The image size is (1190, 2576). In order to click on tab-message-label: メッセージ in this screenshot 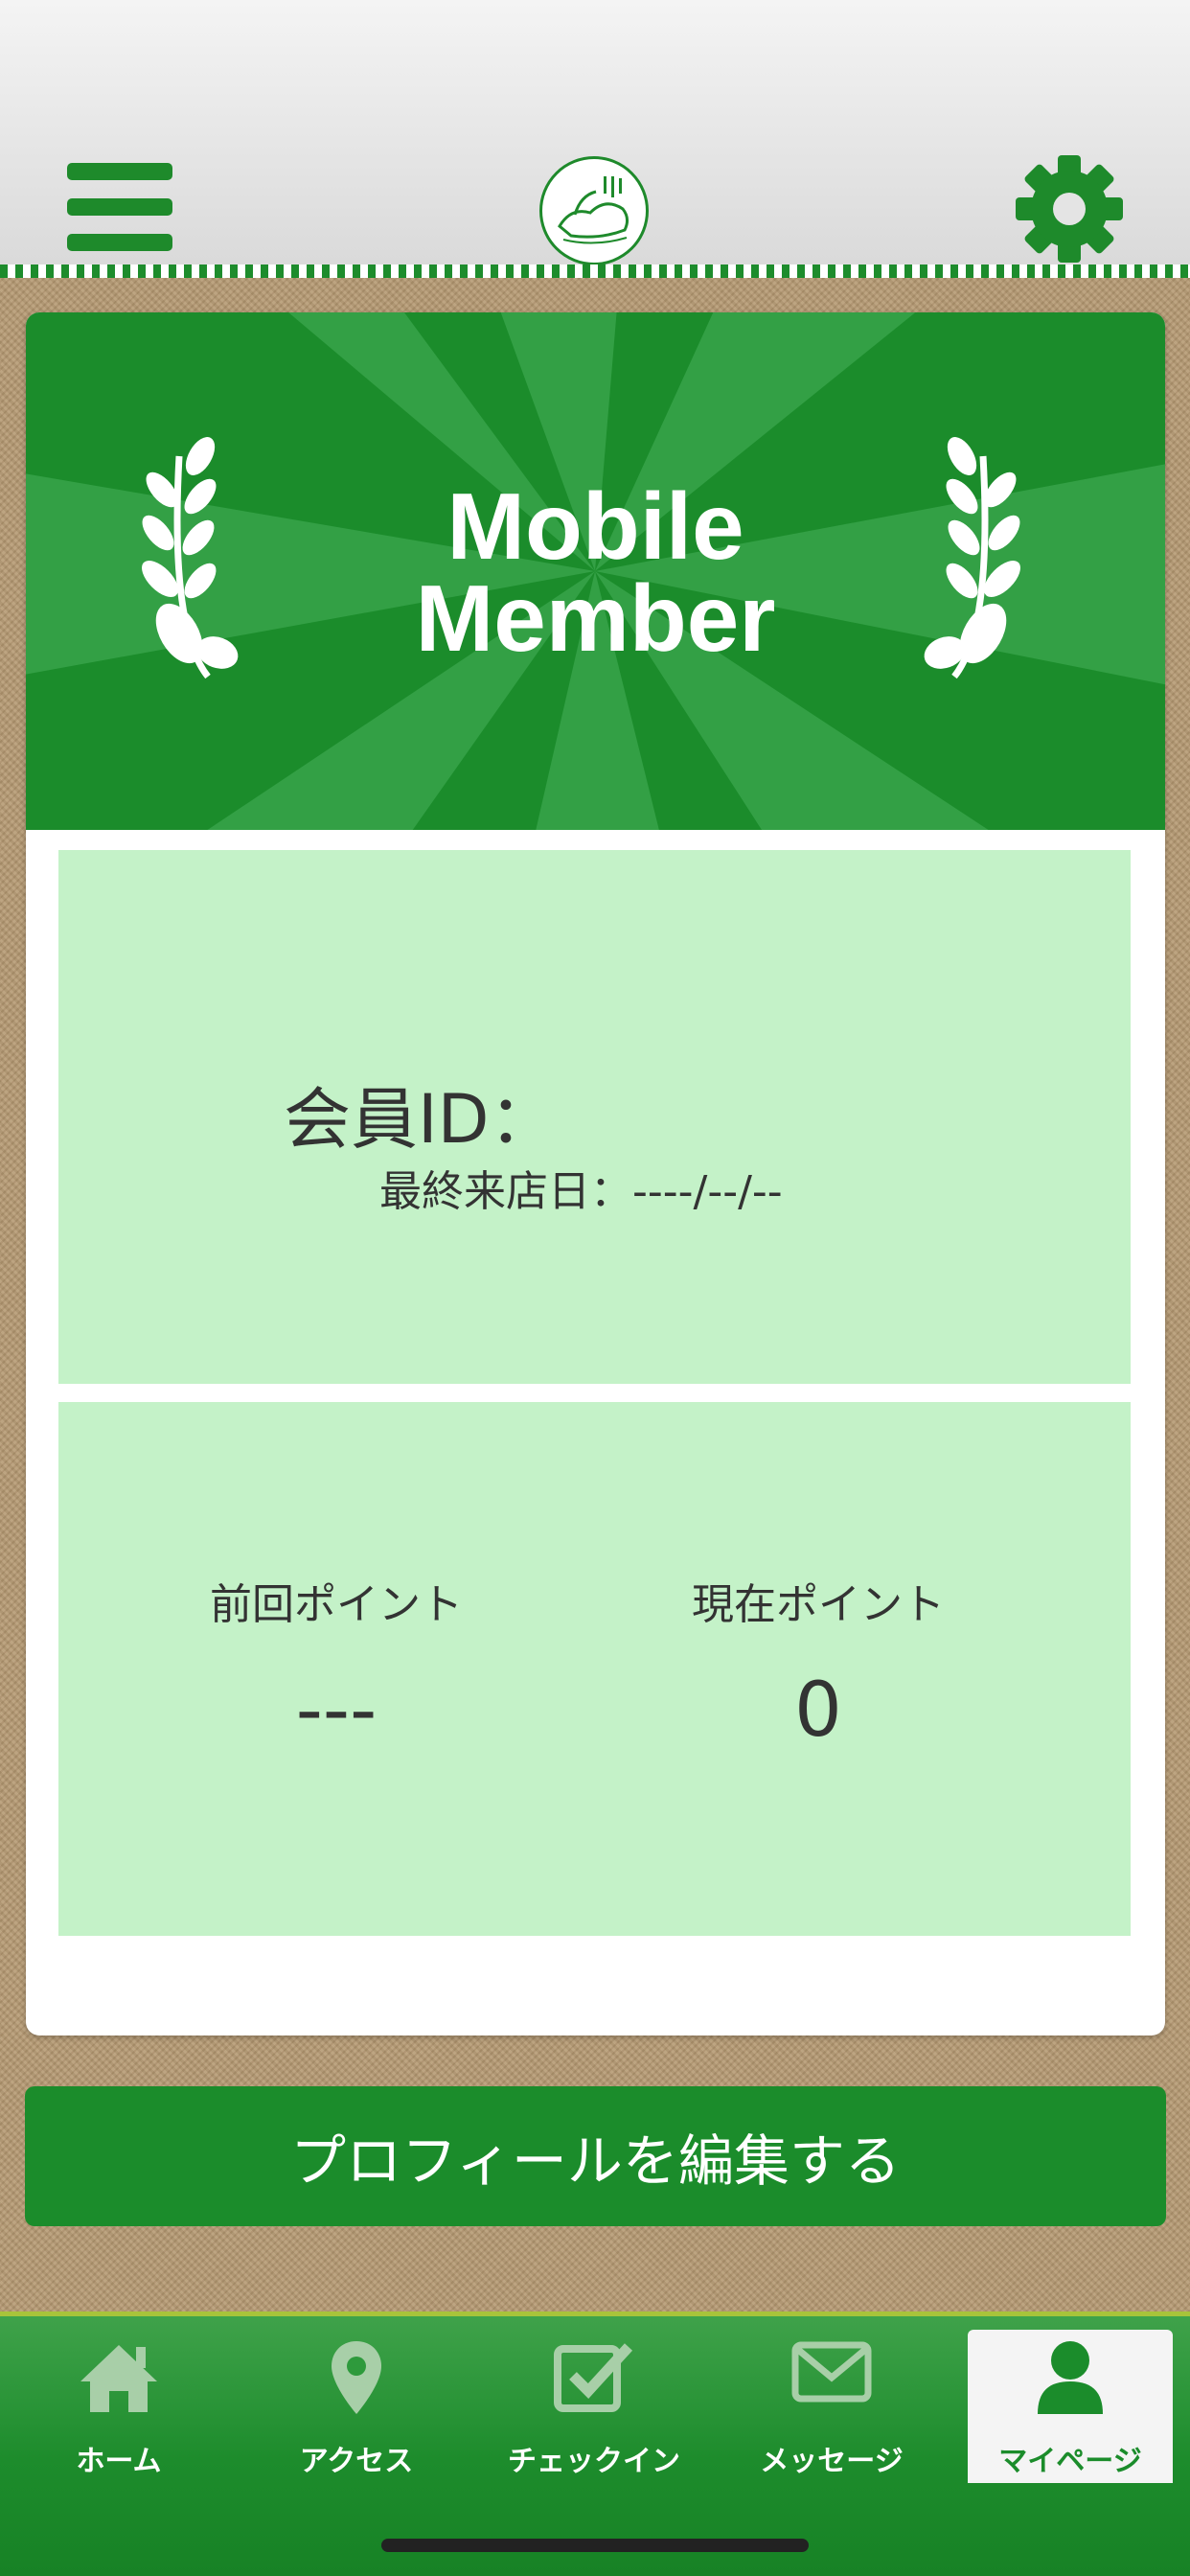, I will do `click(832, 2461)`.